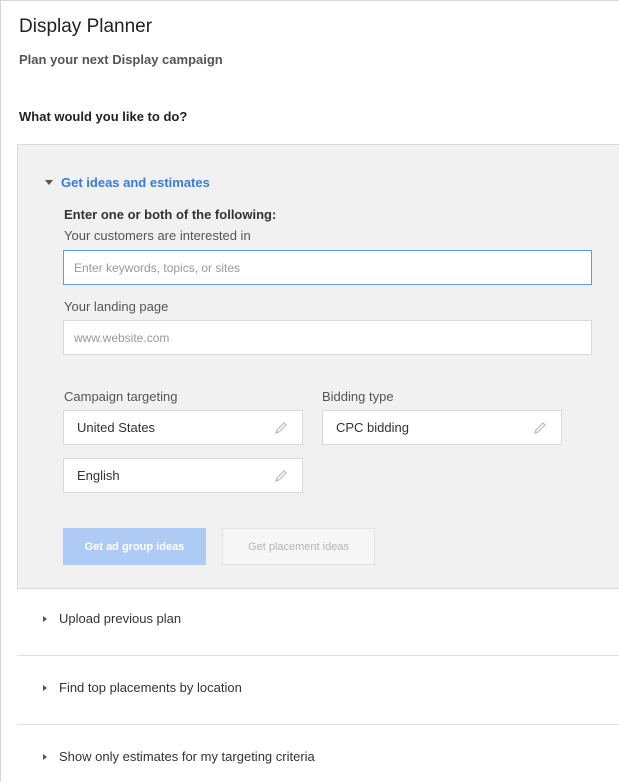  I want to click on bidding-type-select: CPC bidding, so click(442, 427).